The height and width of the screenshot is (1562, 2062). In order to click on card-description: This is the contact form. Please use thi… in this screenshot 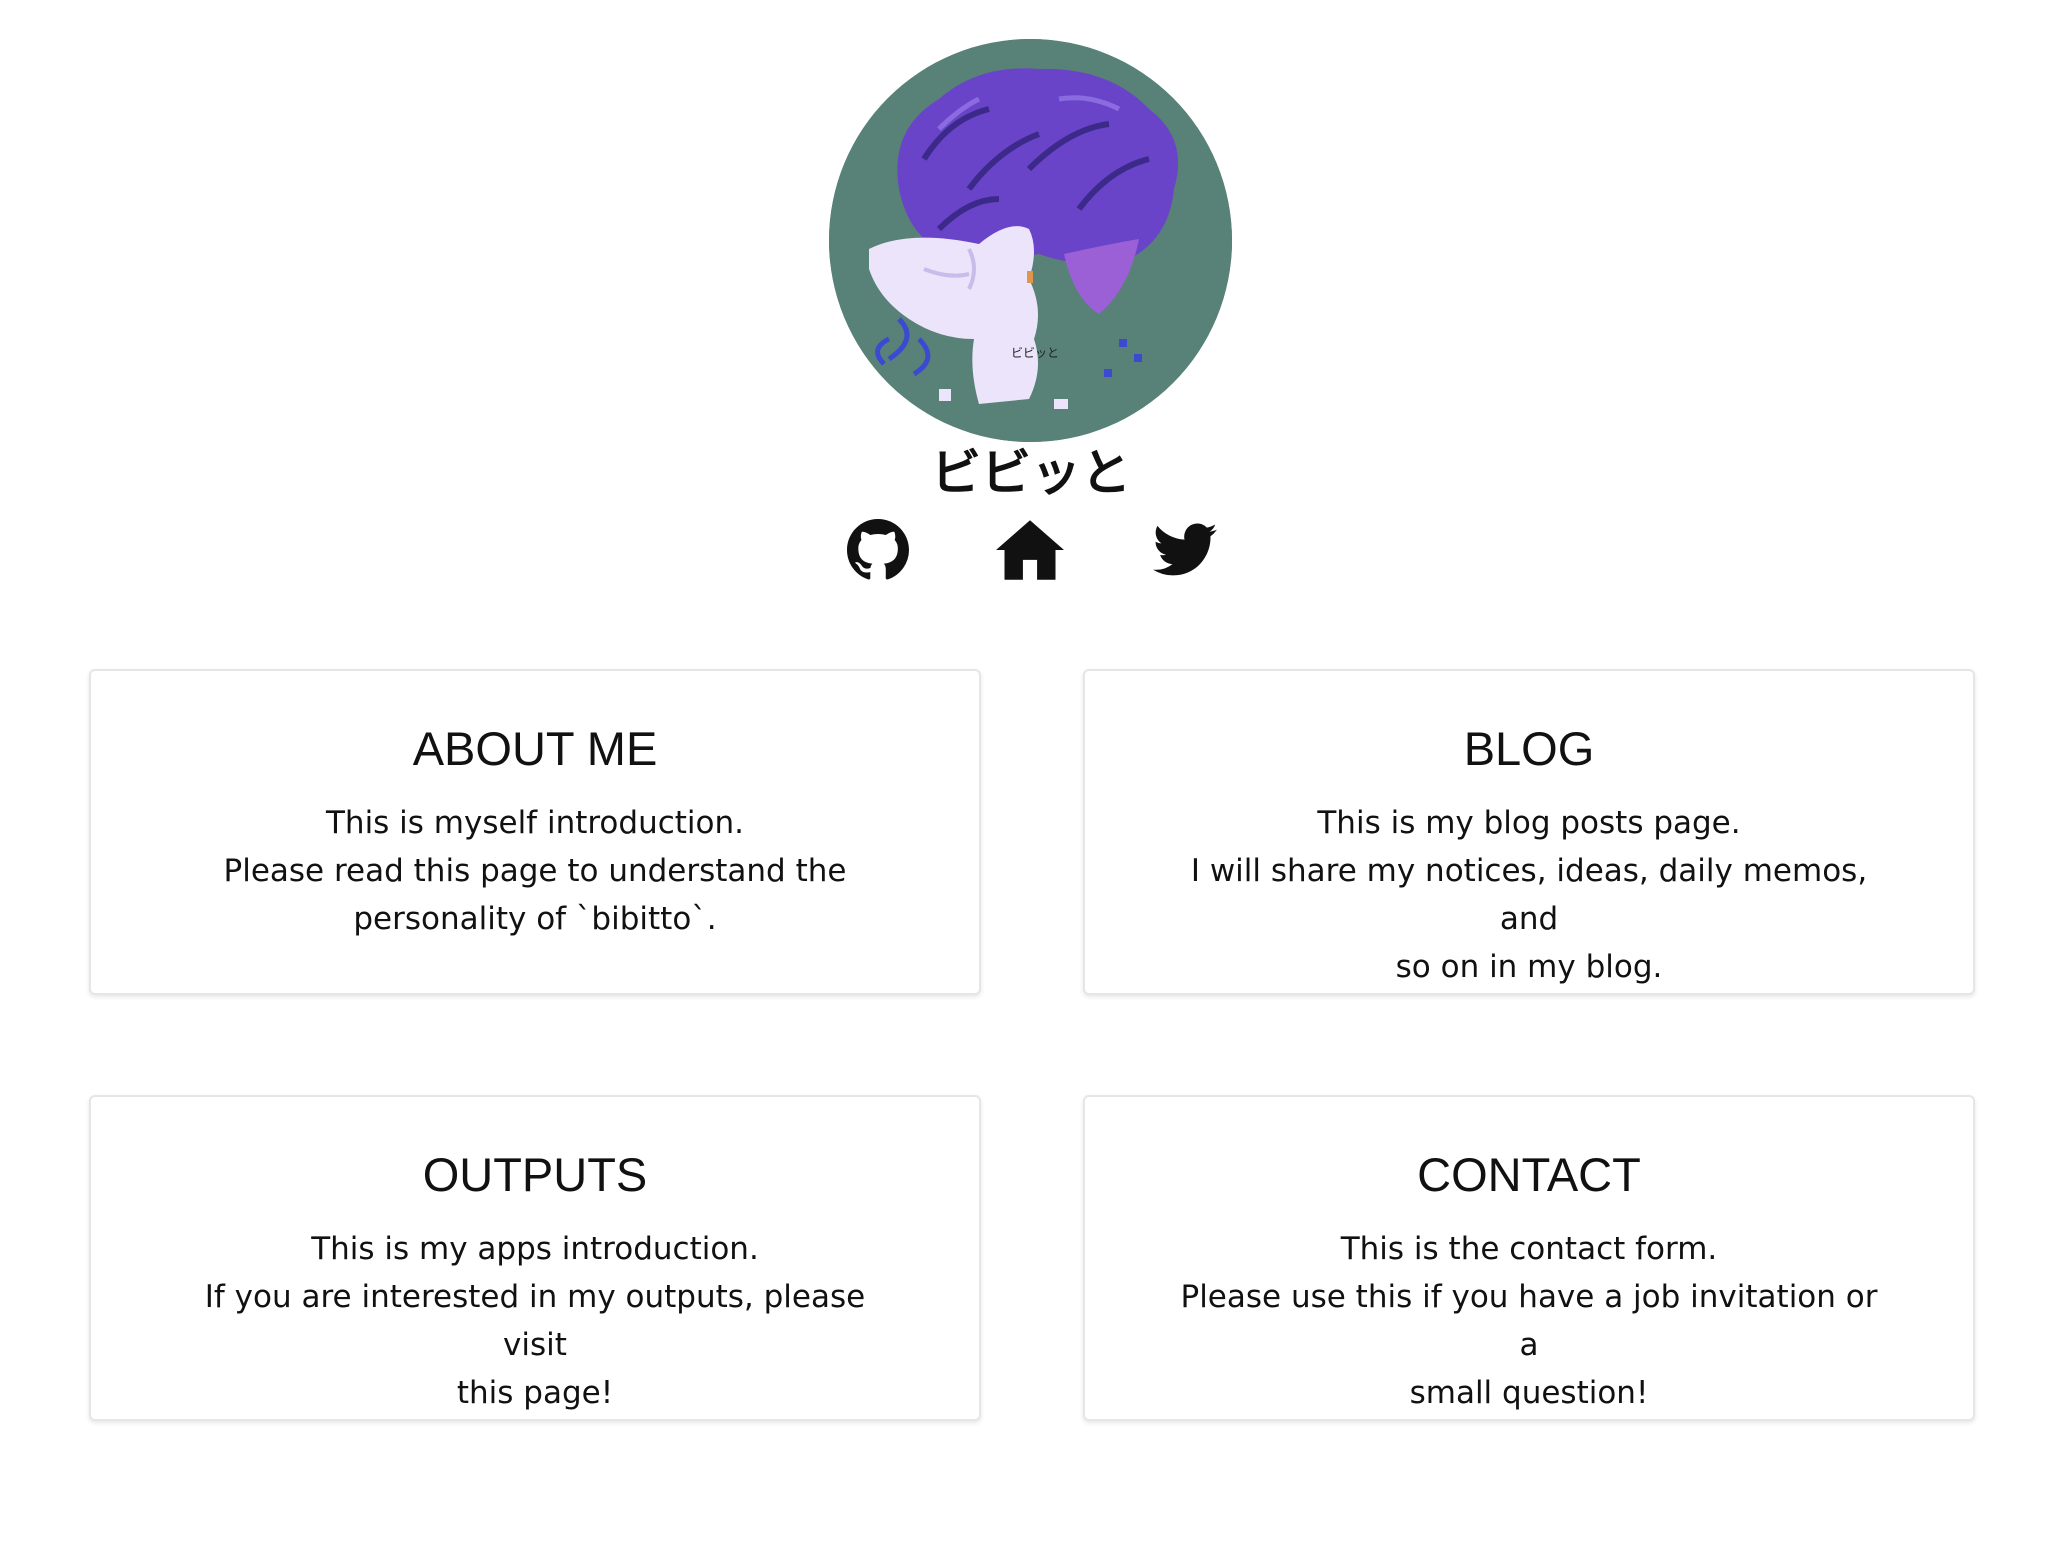, I will do `click(1529, 1321)`.